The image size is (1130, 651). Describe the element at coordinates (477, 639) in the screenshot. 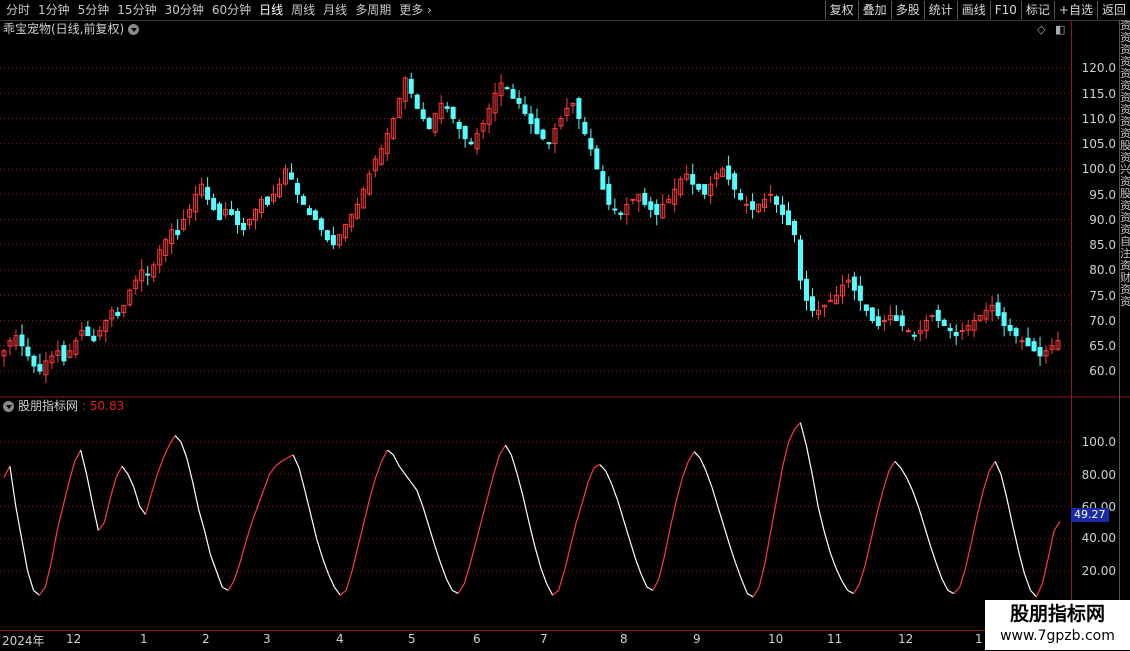

I see `time-label: 6` at that location.